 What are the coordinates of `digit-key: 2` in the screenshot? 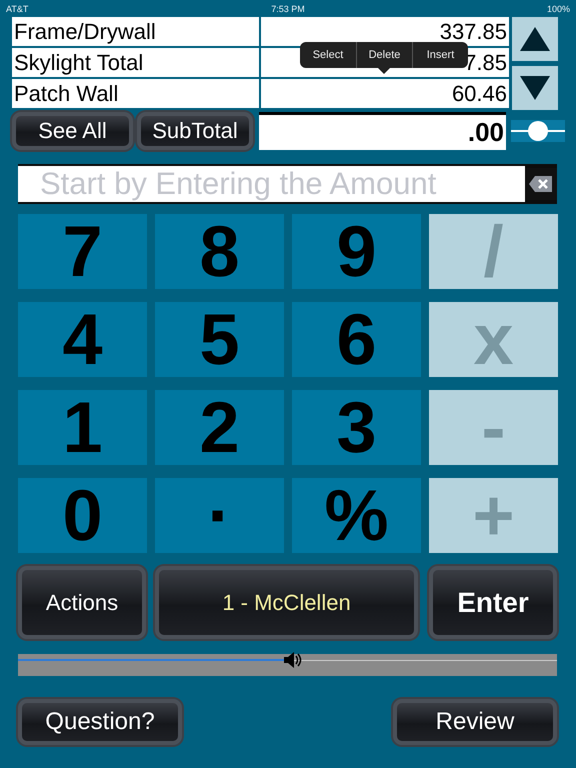 It's located at (219, 427).